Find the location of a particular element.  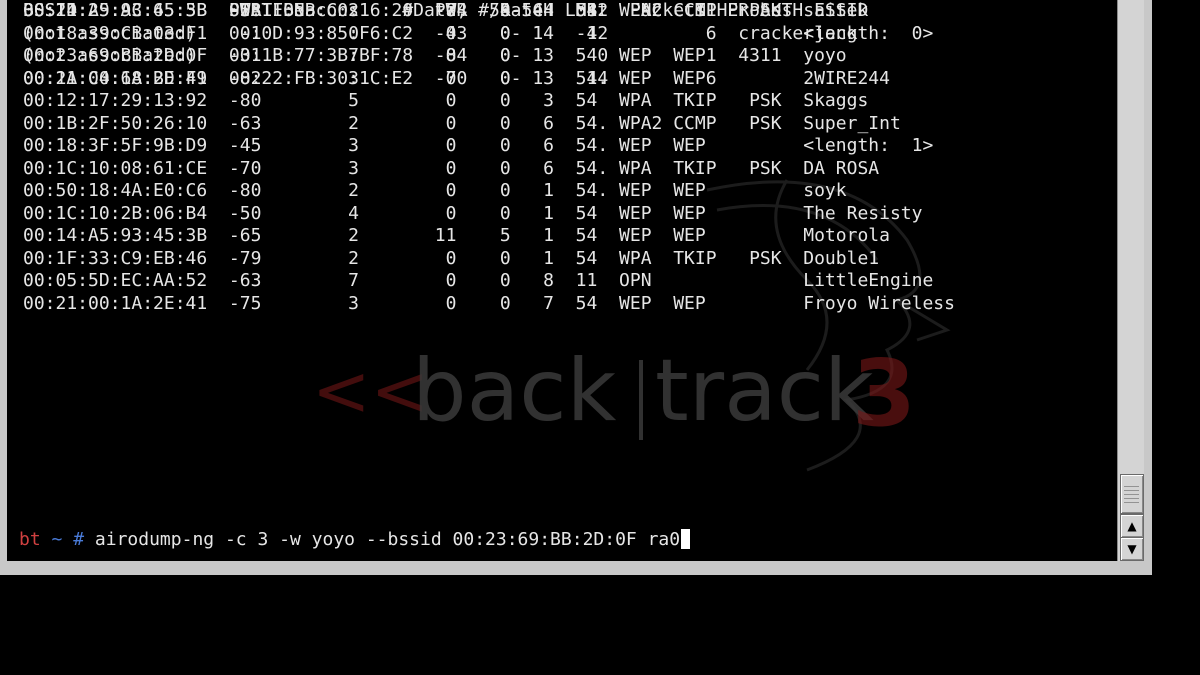

svg-text: back is located at coordinates (514, 391).